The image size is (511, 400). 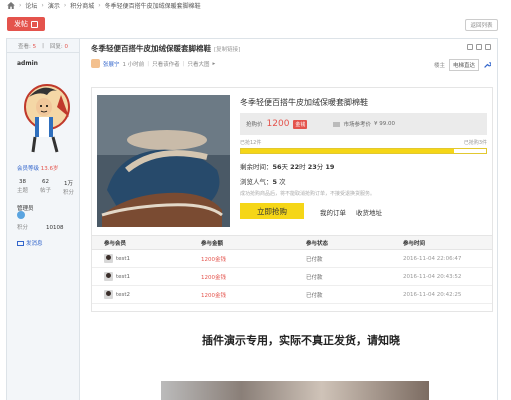 What do you see at coordinates (82, 5) in the screenshot?
I see `breadcrumb-mall: 积分商城` at bounding box center [82, 5].